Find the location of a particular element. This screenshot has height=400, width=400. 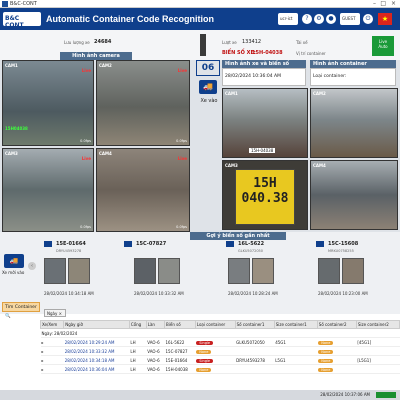

date-filter-chip: Ngày × is located at coordinates (55, 313).